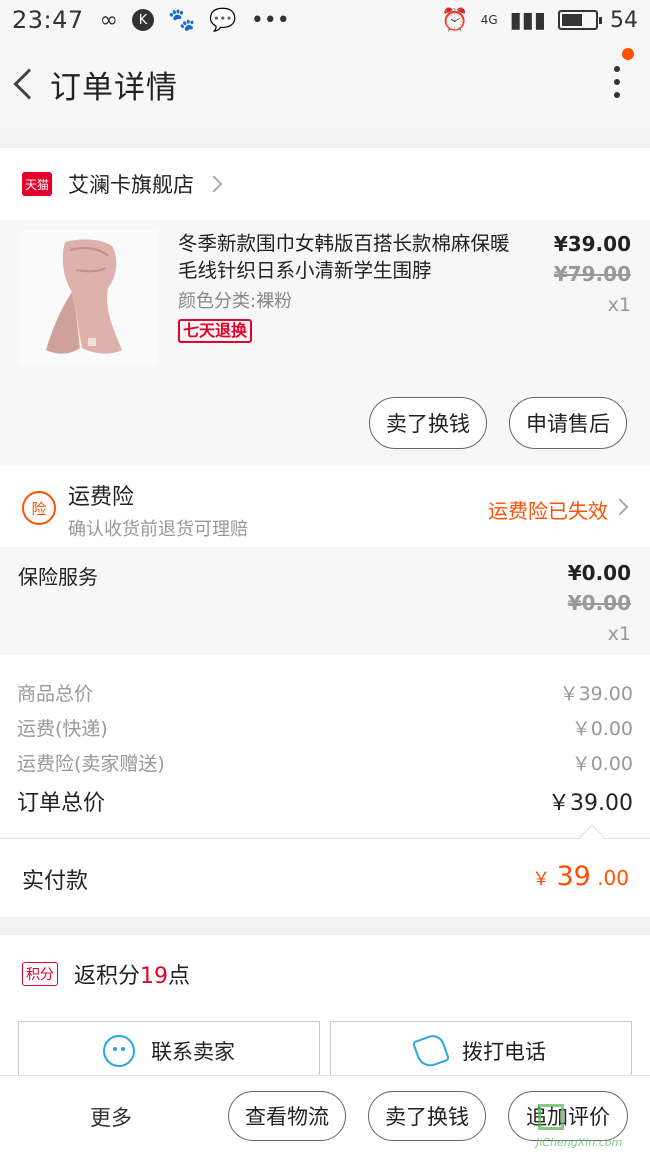  I want to click on freight-insurance-subtitle: 确认收货前退货可理赔, so click(158, 529).